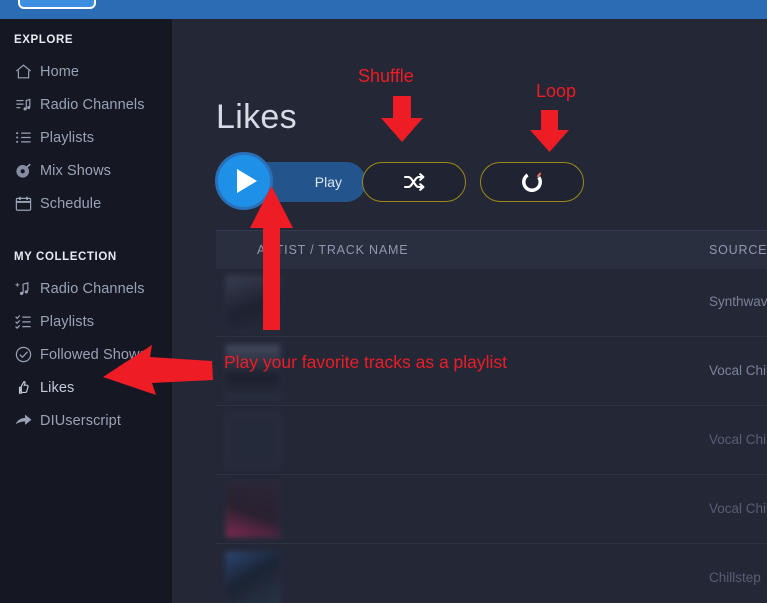 The image size is (767, 603). What do you see at coordinates (75, 170) in the screenshot?
I see `sidebar-item-label: Mix Shows` at bounding box center [75, 170].